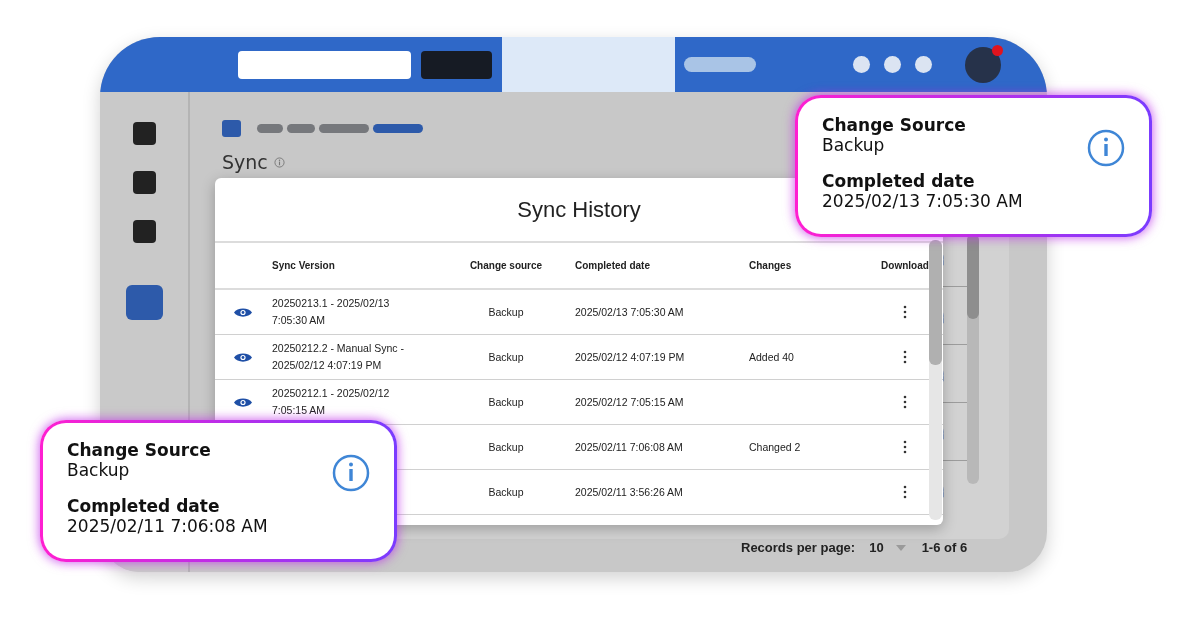 This screenshot has height=627, width=1201. What do you see at coordinates (775, 447) in the screenshot?
I see `table-cell-text: Changed 2` at bounding box center [775, 447].